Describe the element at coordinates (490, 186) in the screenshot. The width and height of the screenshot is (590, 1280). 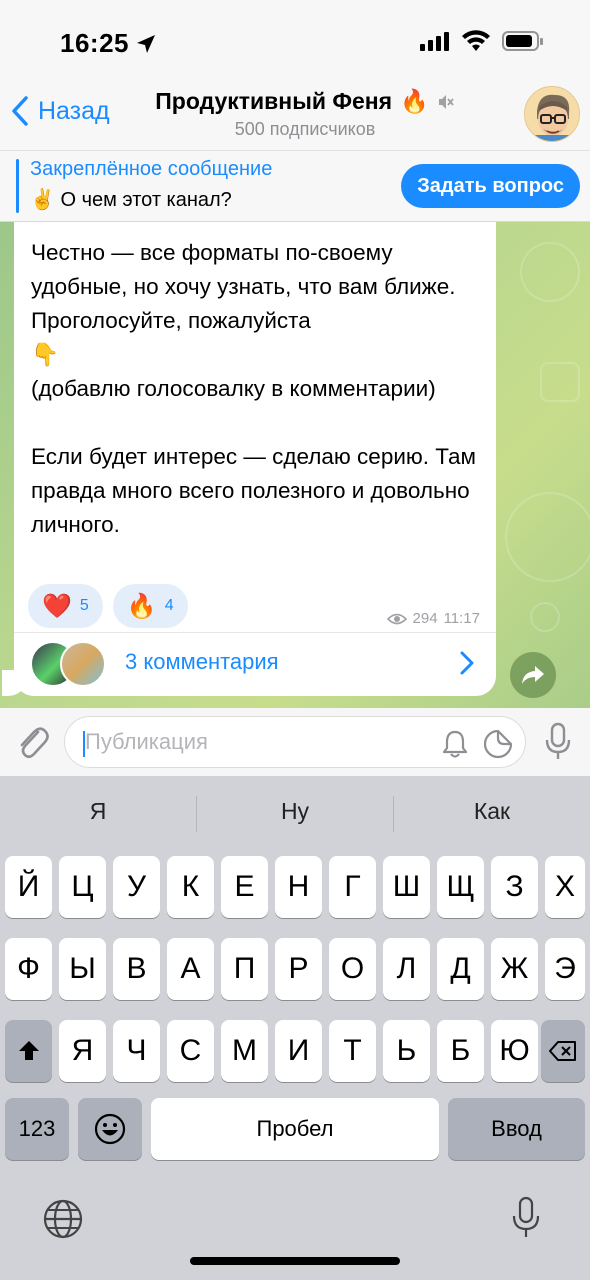
I see `ask-question-button: Задать вопрос` at that location.